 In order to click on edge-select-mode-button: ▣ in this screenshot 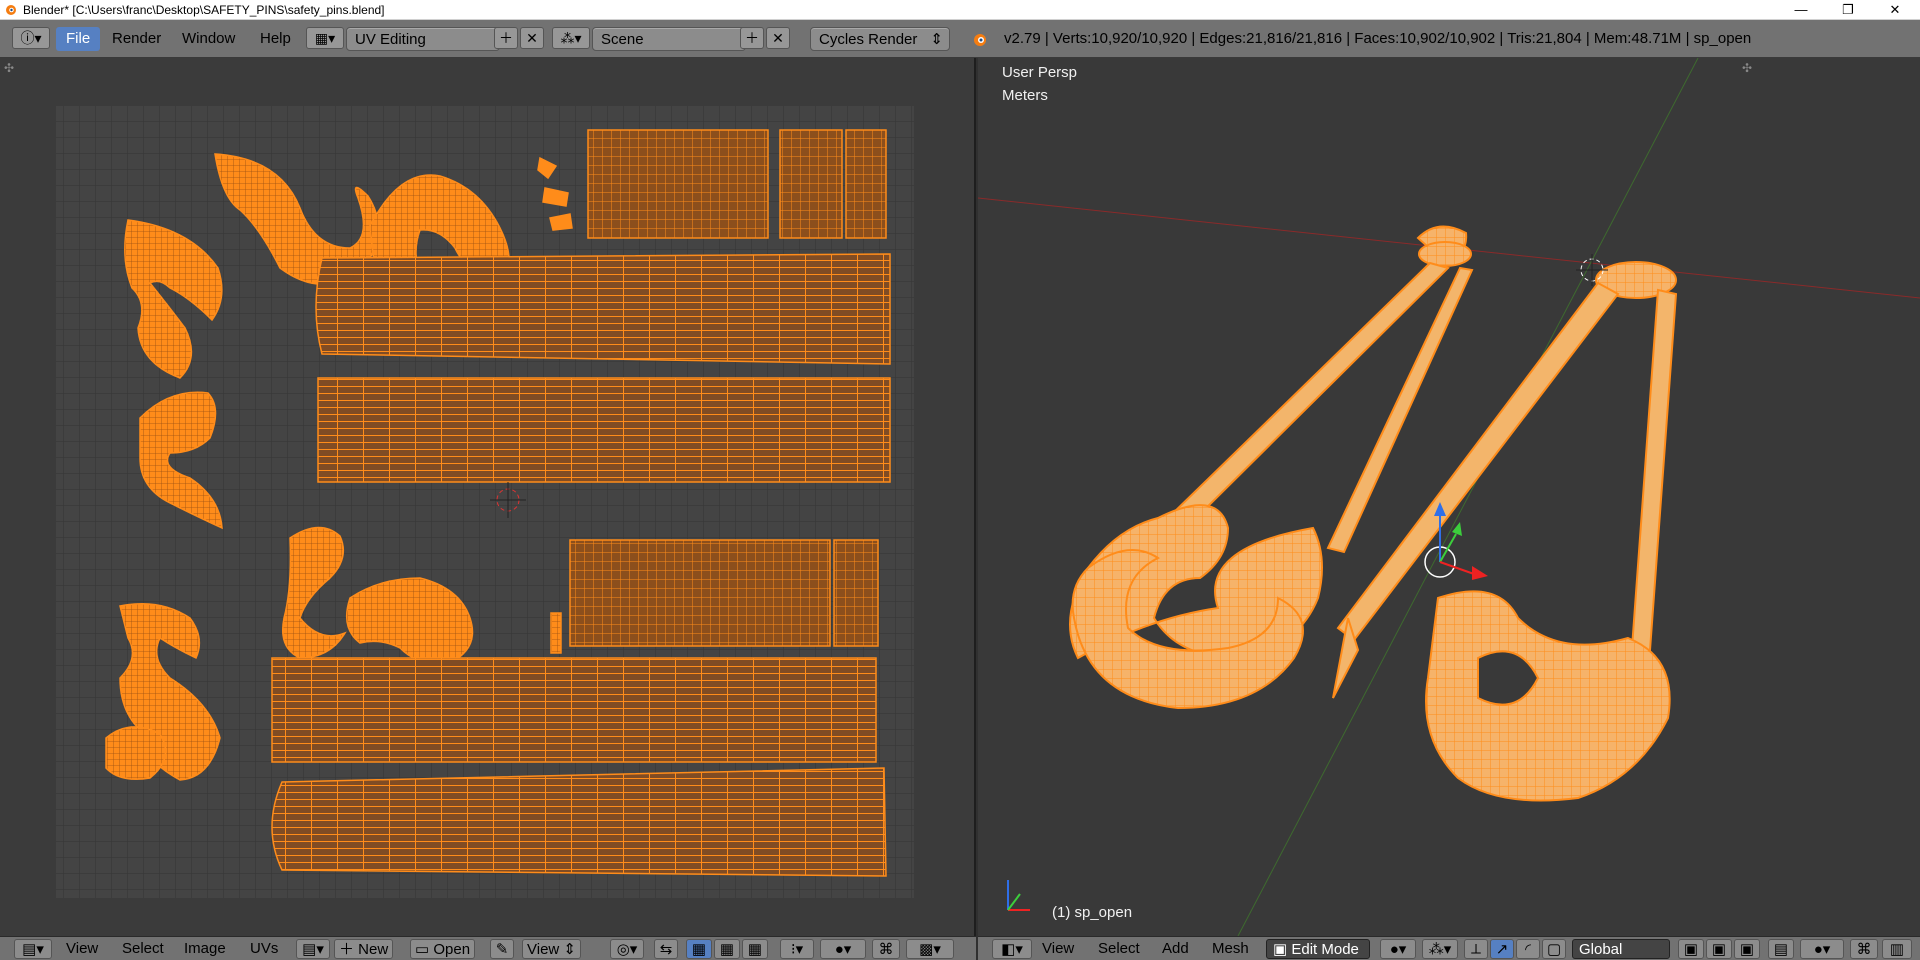, I will do `click(1719, 949)`.